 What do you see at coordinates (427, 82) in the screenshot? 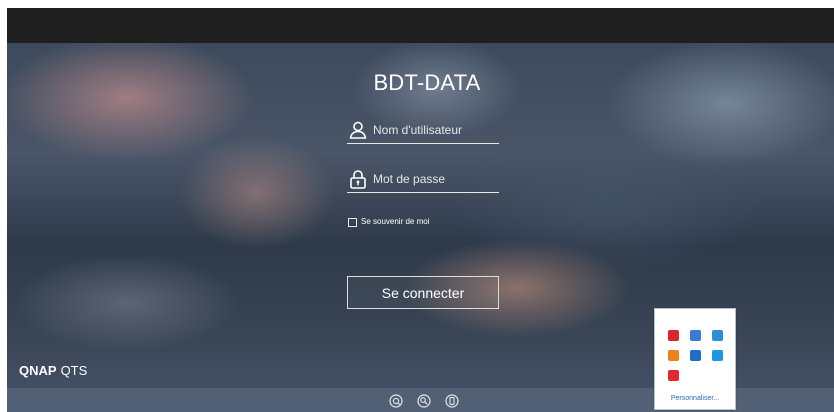
I see `server-name-title: BDT-DATA` at bounding box center [427, 82].